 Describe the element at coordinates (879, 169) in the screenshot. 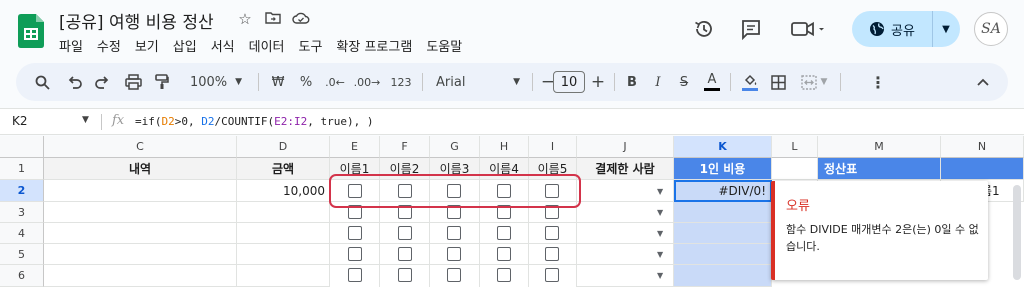

I see `cell-m1: 정산표` at that location.